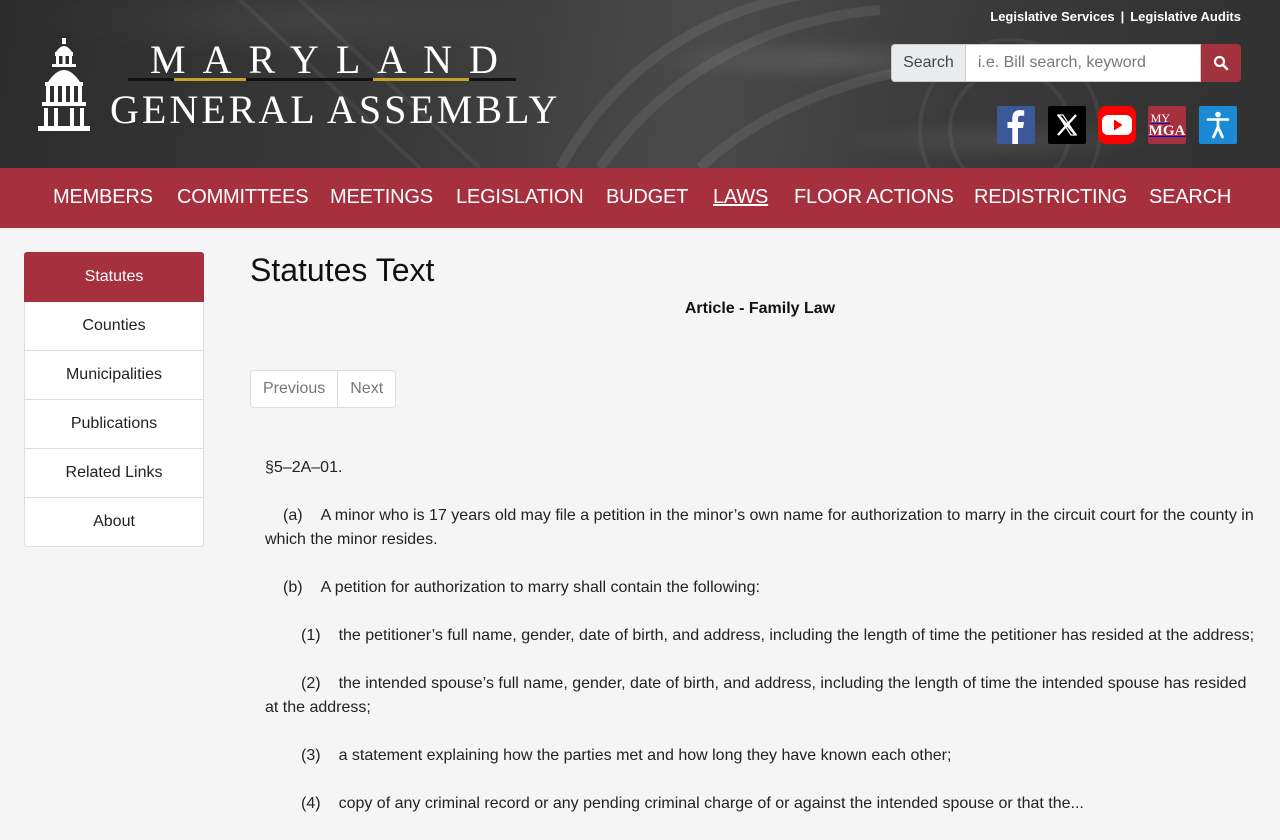 This screenshot has height=840, width=1280. I want to click on search-icon, so click(1221, 63).